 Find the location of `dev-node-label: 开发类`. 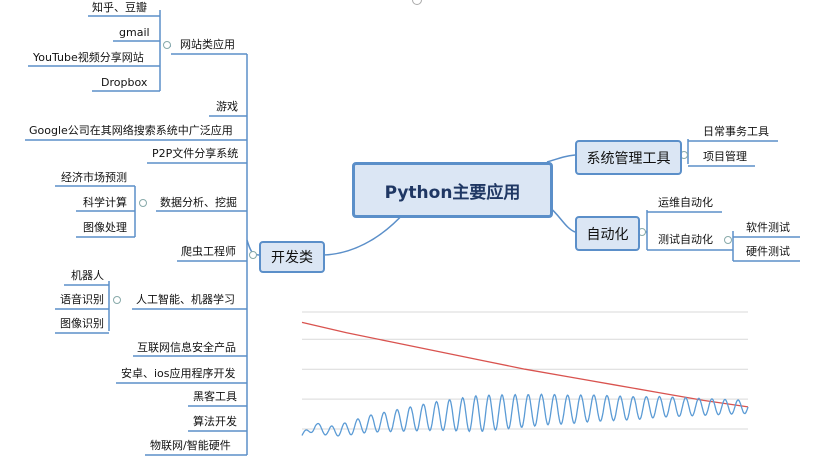

dev-node-label: 开发类 is located at coordinates (292, 258).